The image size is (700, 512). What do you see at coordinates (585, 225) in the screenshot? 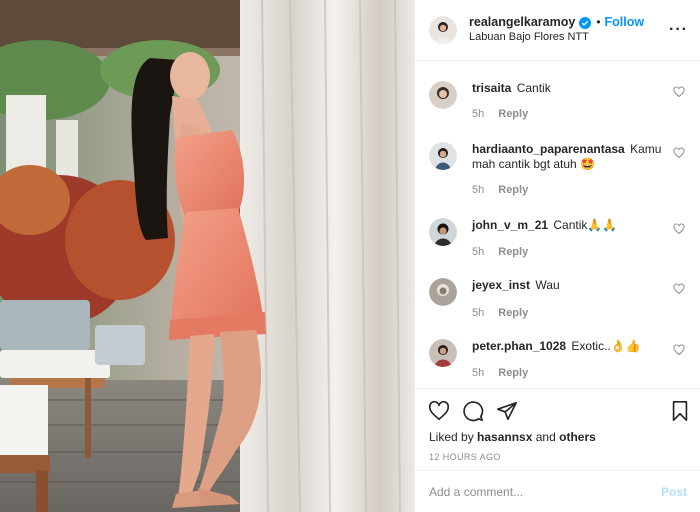
I see `comment-text: Cantik🙏🙏` at bounding box center [585, 225].